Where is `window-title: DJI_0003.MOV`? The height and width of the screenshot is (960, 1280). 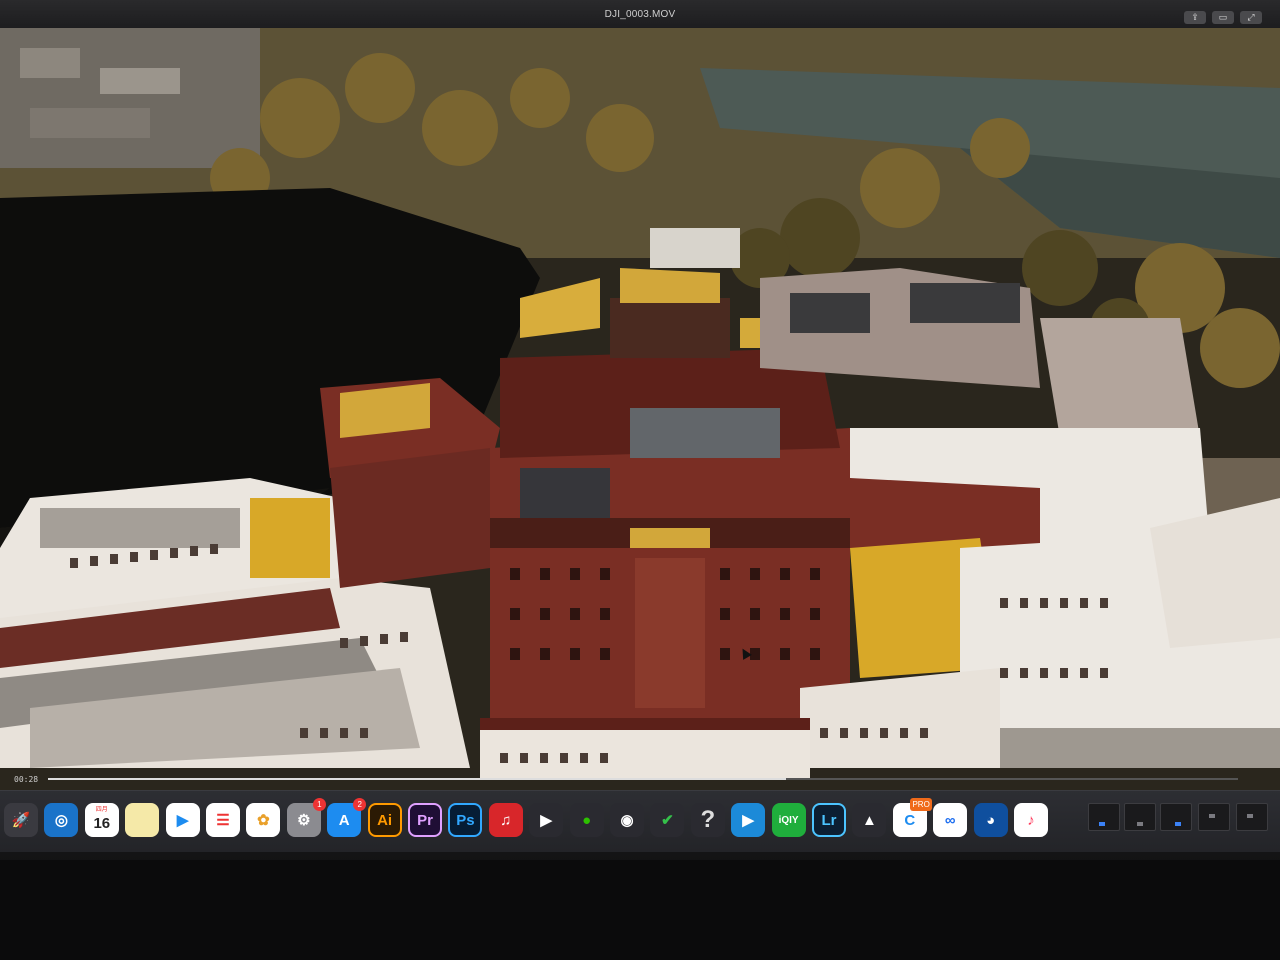
window-title: DJI_0003.MOV is located at coordinates (640, 14).